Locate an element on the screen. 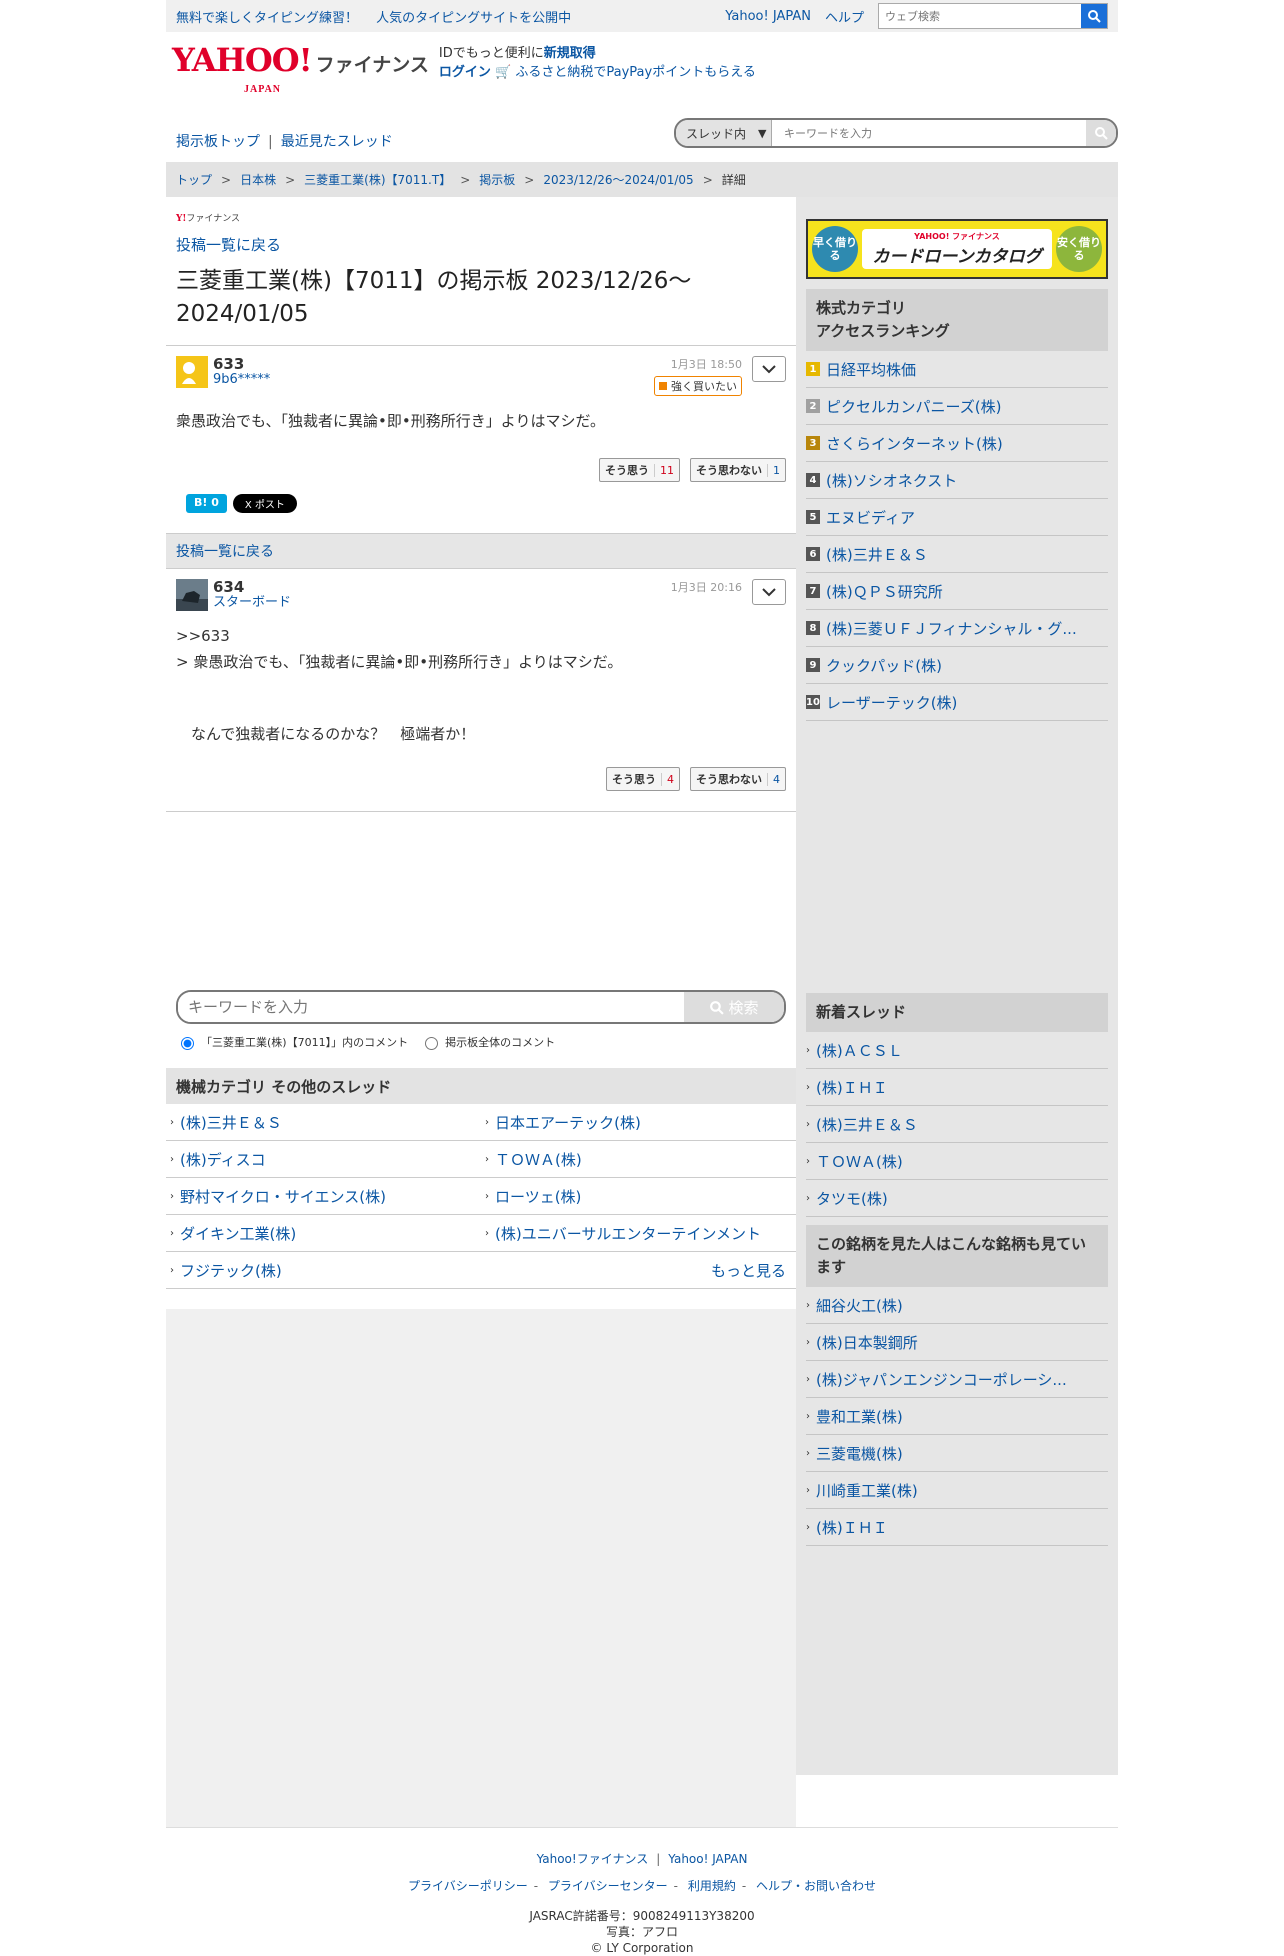 The height and width of the screenshot is (1956, 1284). new-thread-item-link: タツモ(株) is located at coordinates (852, 1198).